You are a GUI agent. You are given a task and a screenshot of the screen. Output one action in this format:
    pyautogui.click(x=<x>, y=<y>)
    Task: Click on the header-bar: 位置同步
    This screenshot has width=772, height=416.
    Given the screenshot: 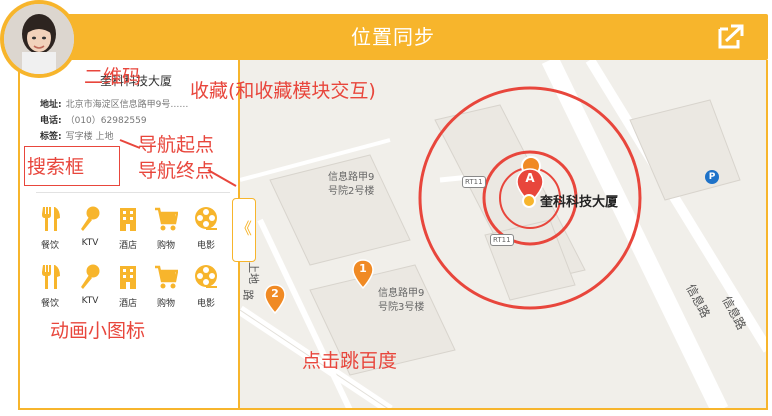 What is the action you would take?
    pyautogui.click(x=393, y=37)
    